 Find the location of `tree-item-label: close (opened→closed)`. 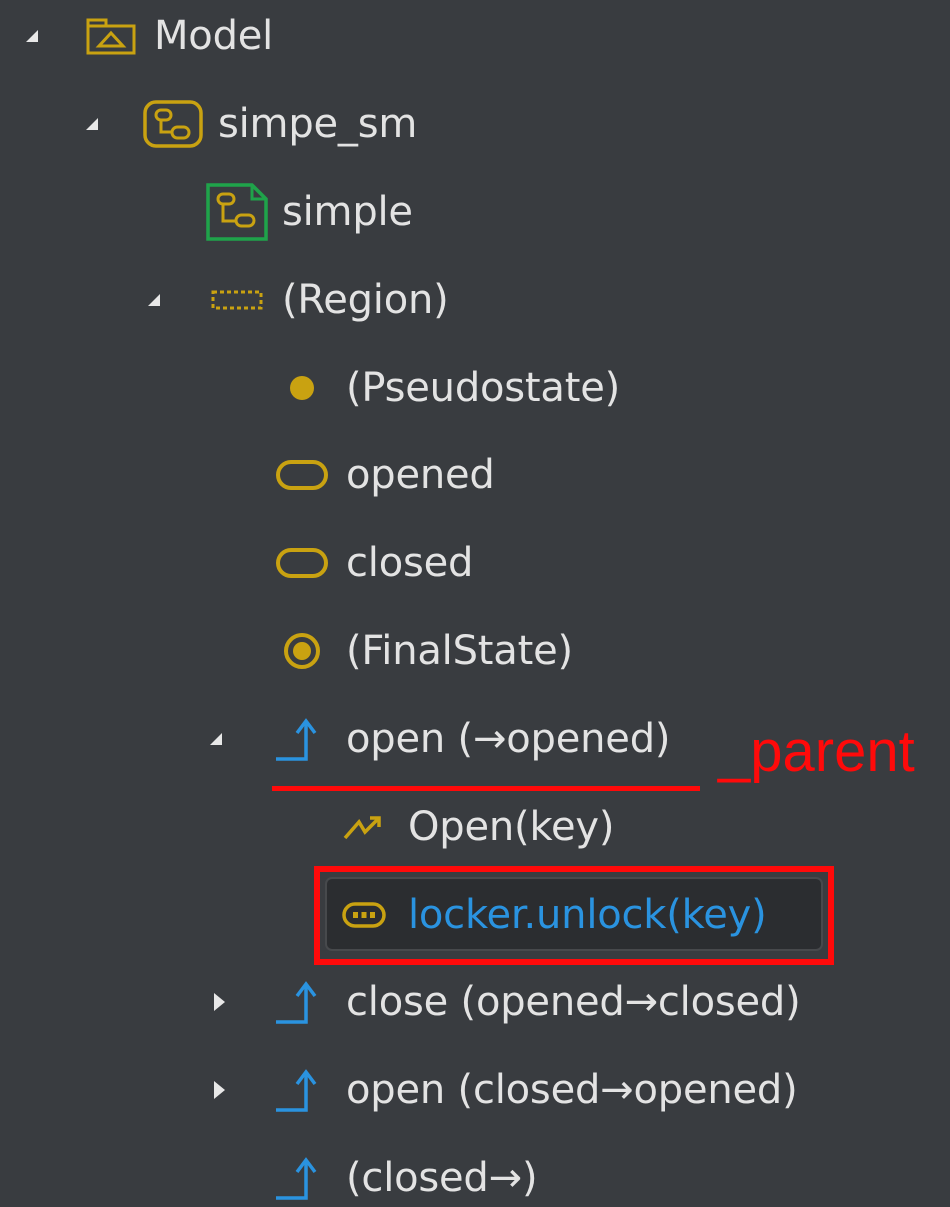

tree-item-label: close (opened→closed) is located at coordinates (573, 1002).